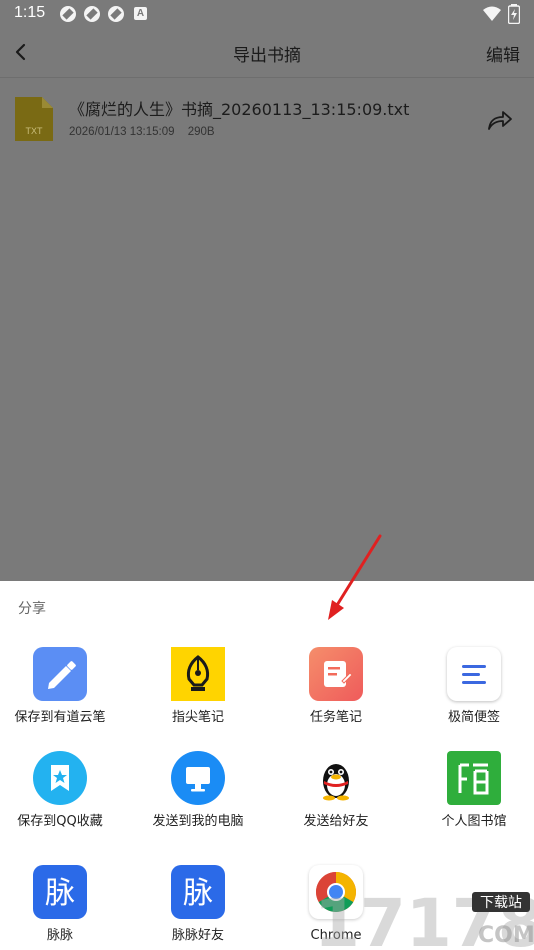 The width and height of the screenshot is (534, 950). Describe the element at coordinates (500, 120) in the screenshot. I see `share-icon` at that location.